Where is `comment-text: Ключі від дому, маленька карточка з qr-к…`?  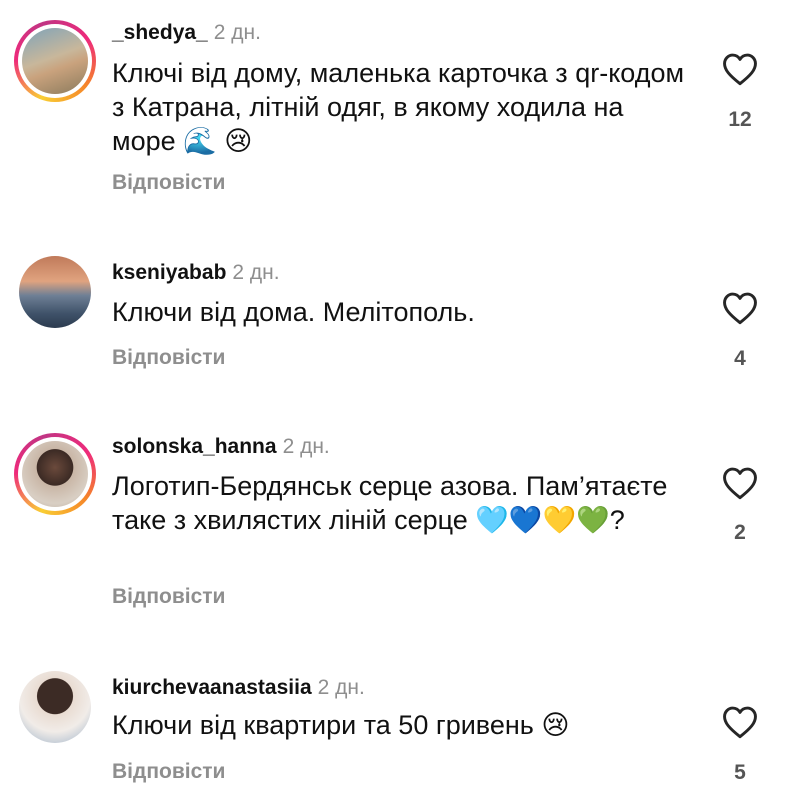 comment-text: Ключі від дому, маленька карточка з qr-к… is located at coordinates (398, 107).